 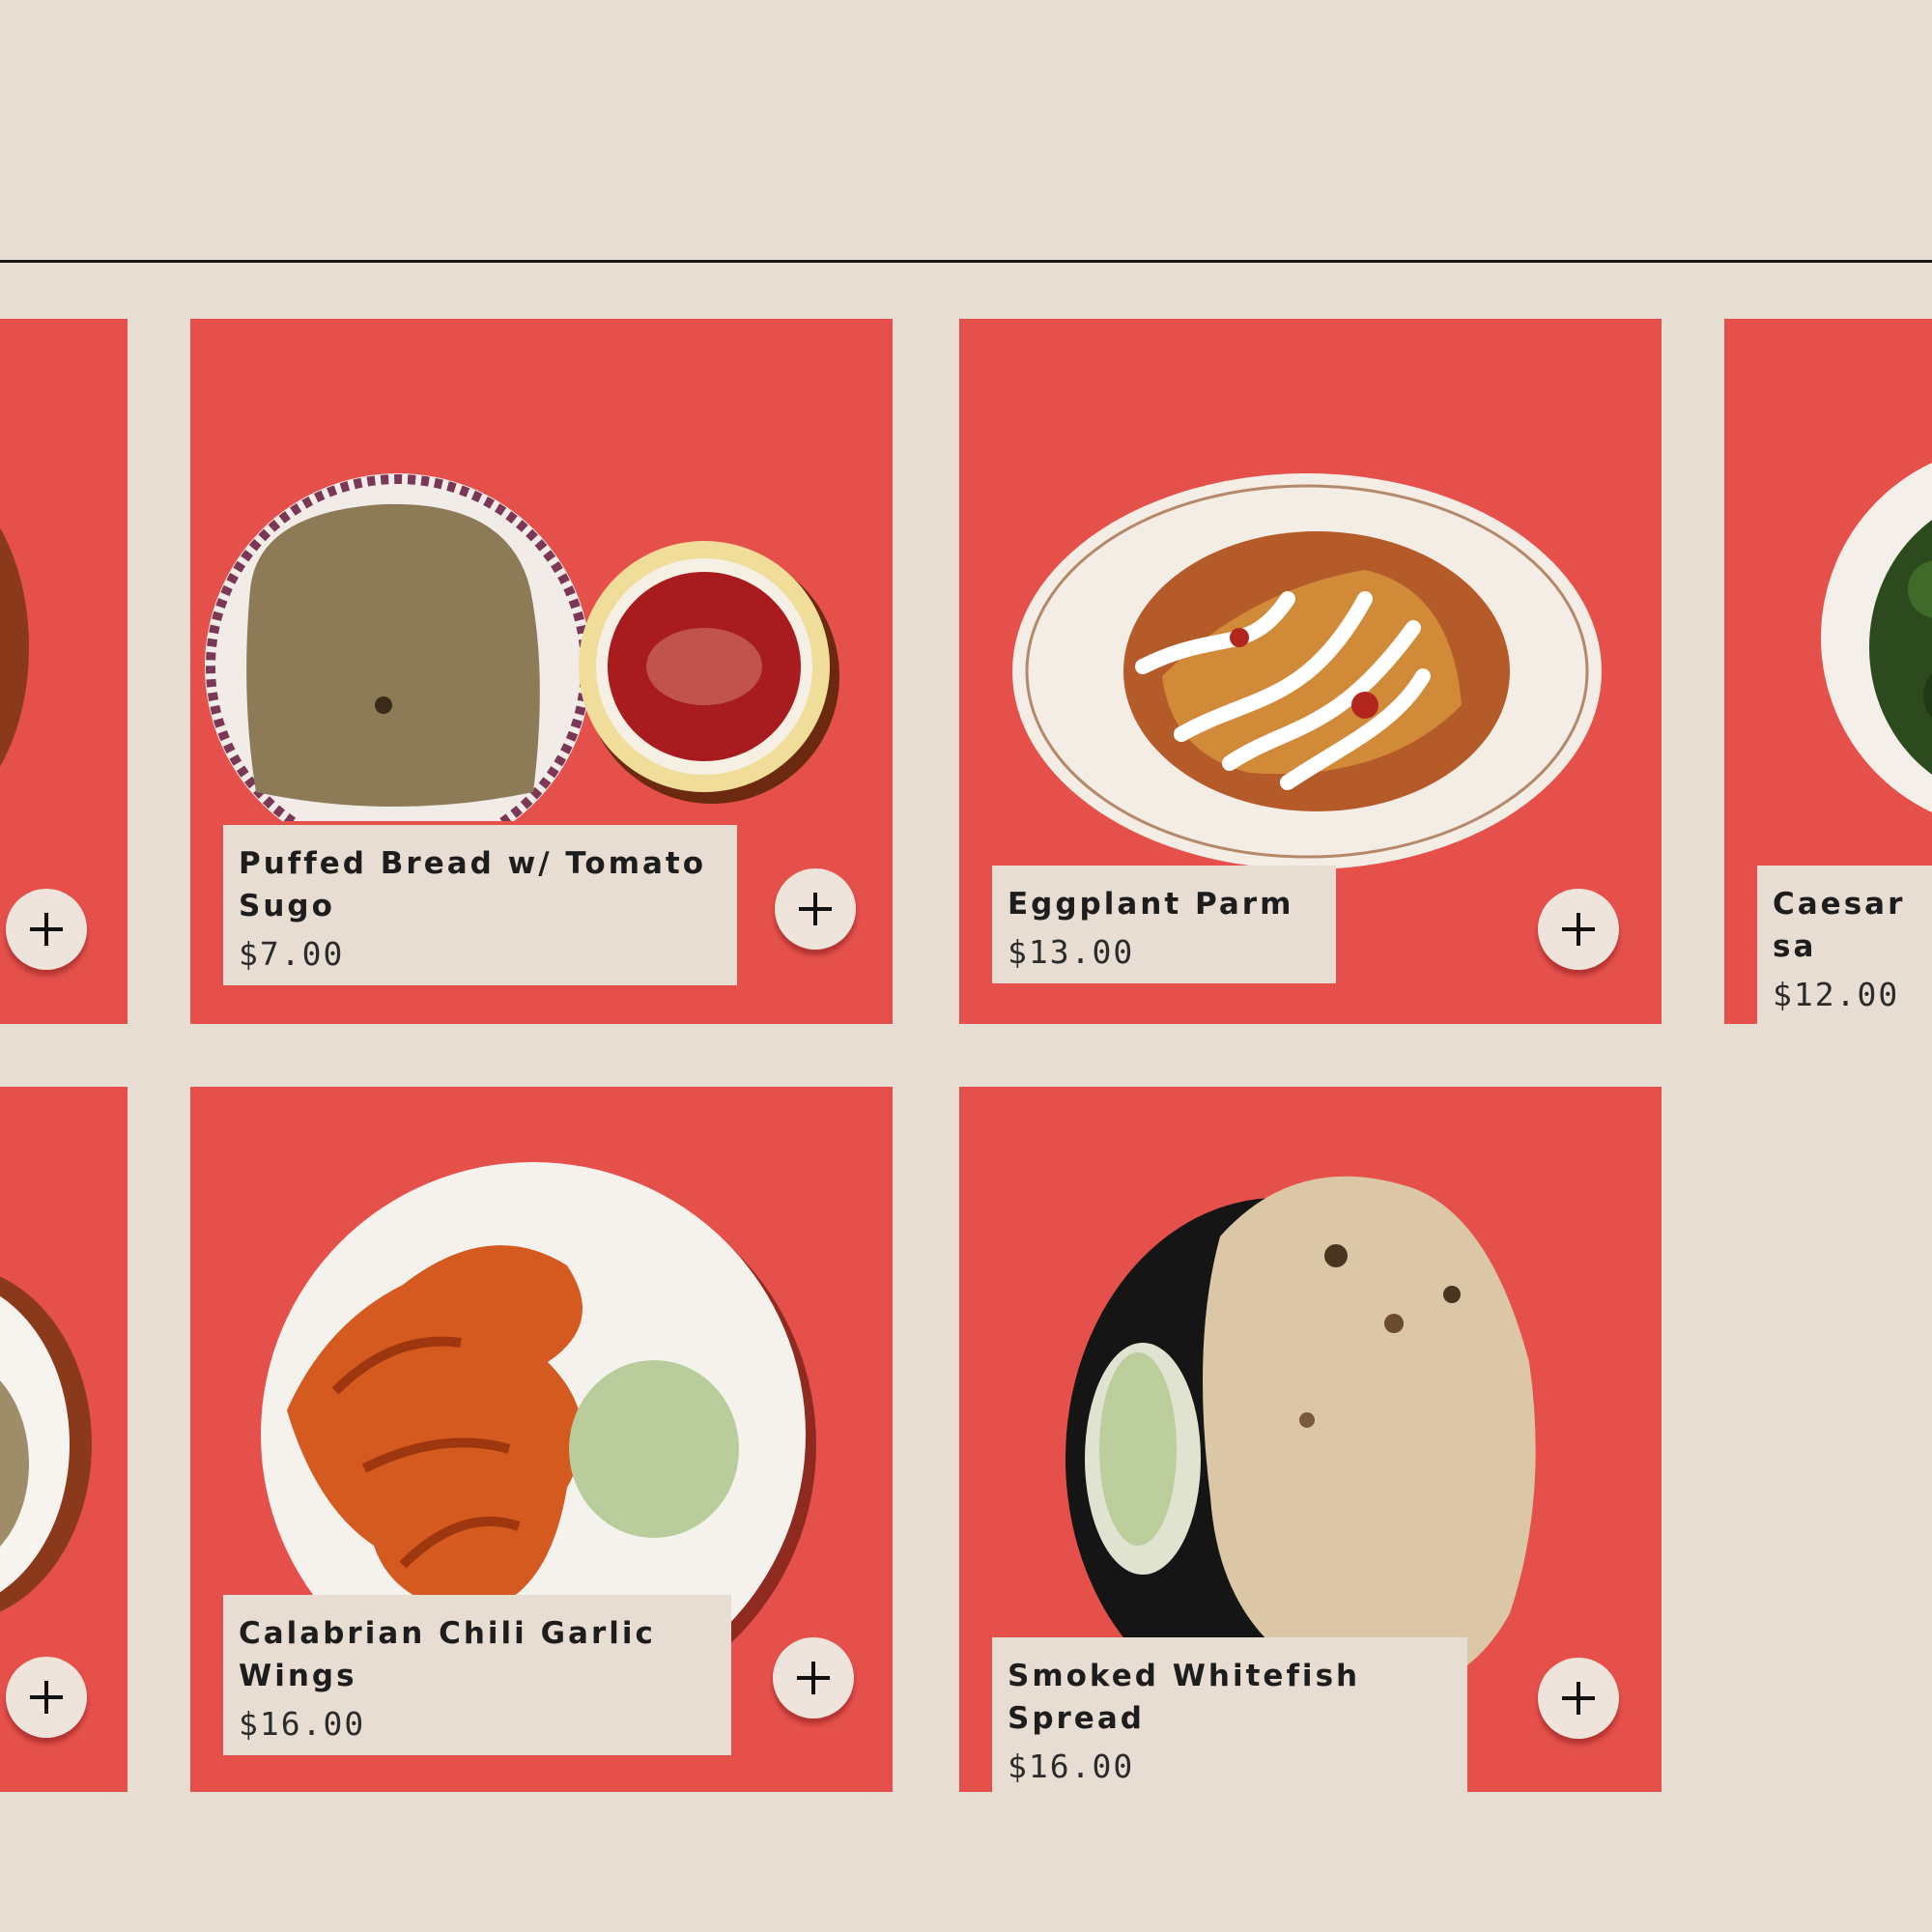 I want to click on dish-title: Eggplant Parm, so click(x=1151, y=904).